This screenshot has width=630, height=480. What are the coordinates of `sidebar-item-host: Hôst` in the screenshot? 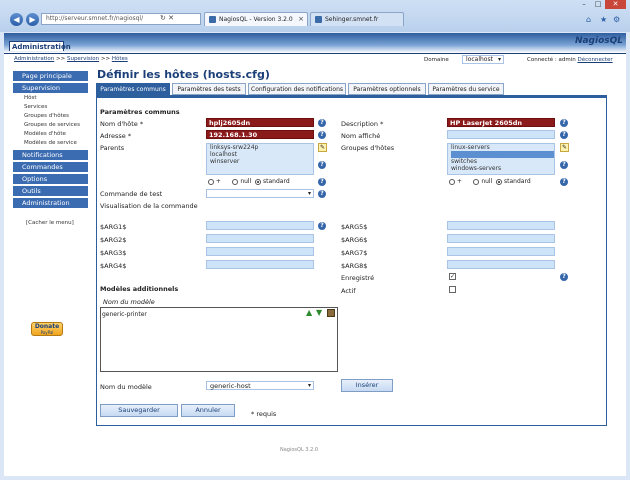 It's located at (30, 98).